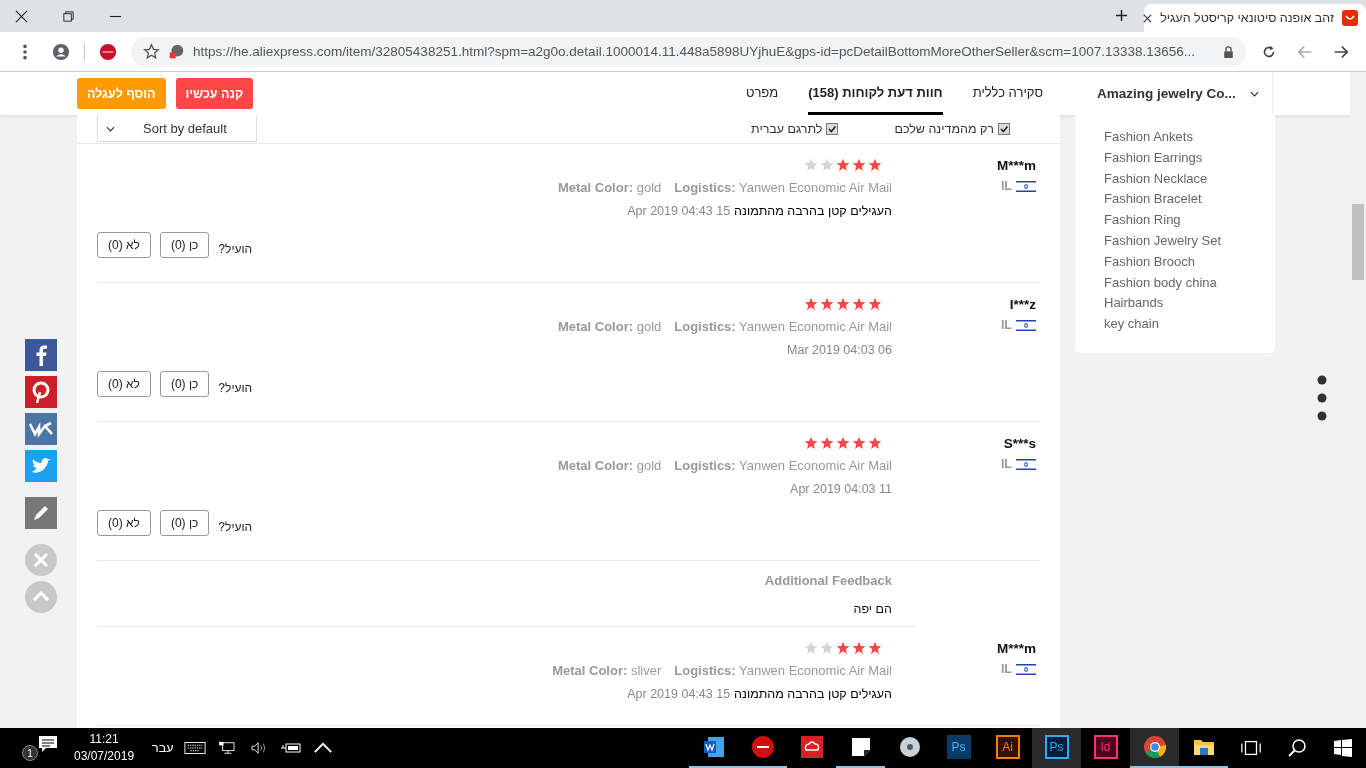 The width and height of the screenshot is (1366, 768). Describe the element at coordinates (41, 355) in the screenshot. I see `facebook-icon` at that location.